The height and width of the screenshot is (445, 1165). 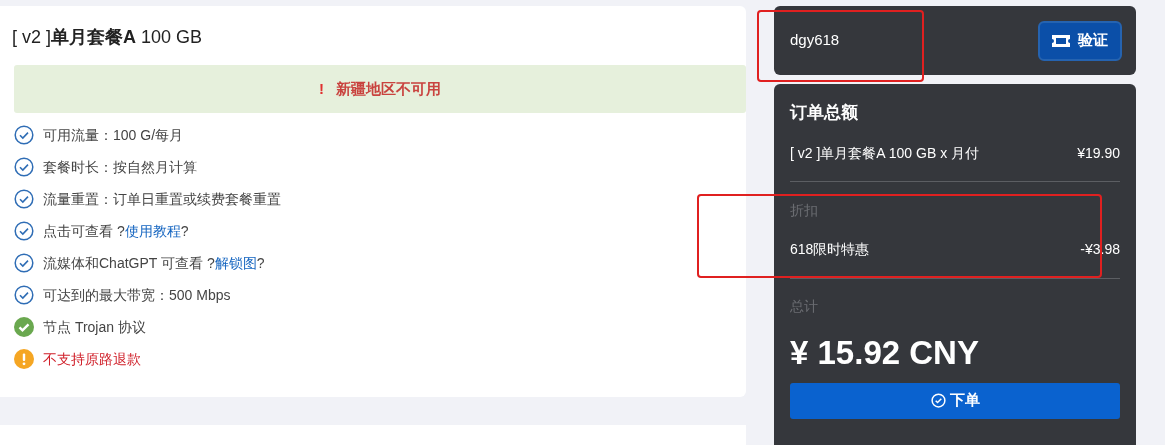 What do you see at coordinates (955, 400) in the screenshot?
I see `place-order-button: 下单` at bounding box center [955, 400].